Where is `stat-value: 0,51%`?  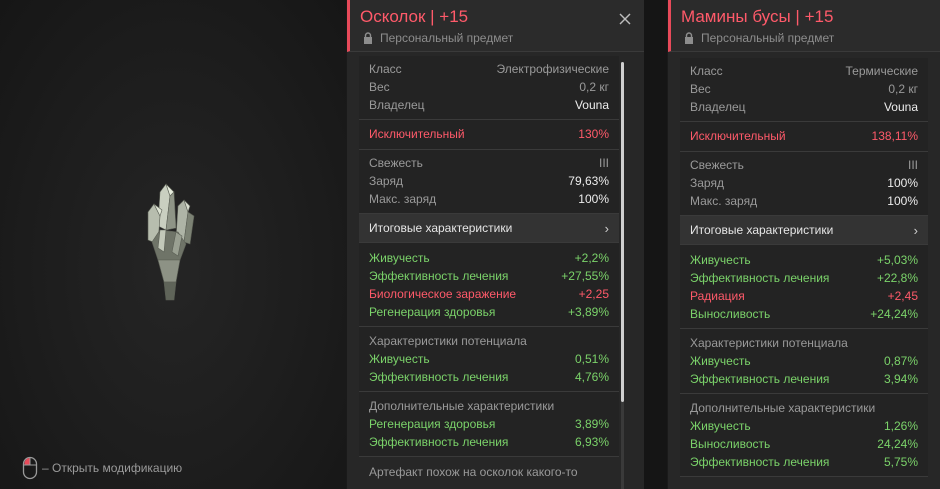 stat-value: 0,51% is located at coordinates (591, 359).